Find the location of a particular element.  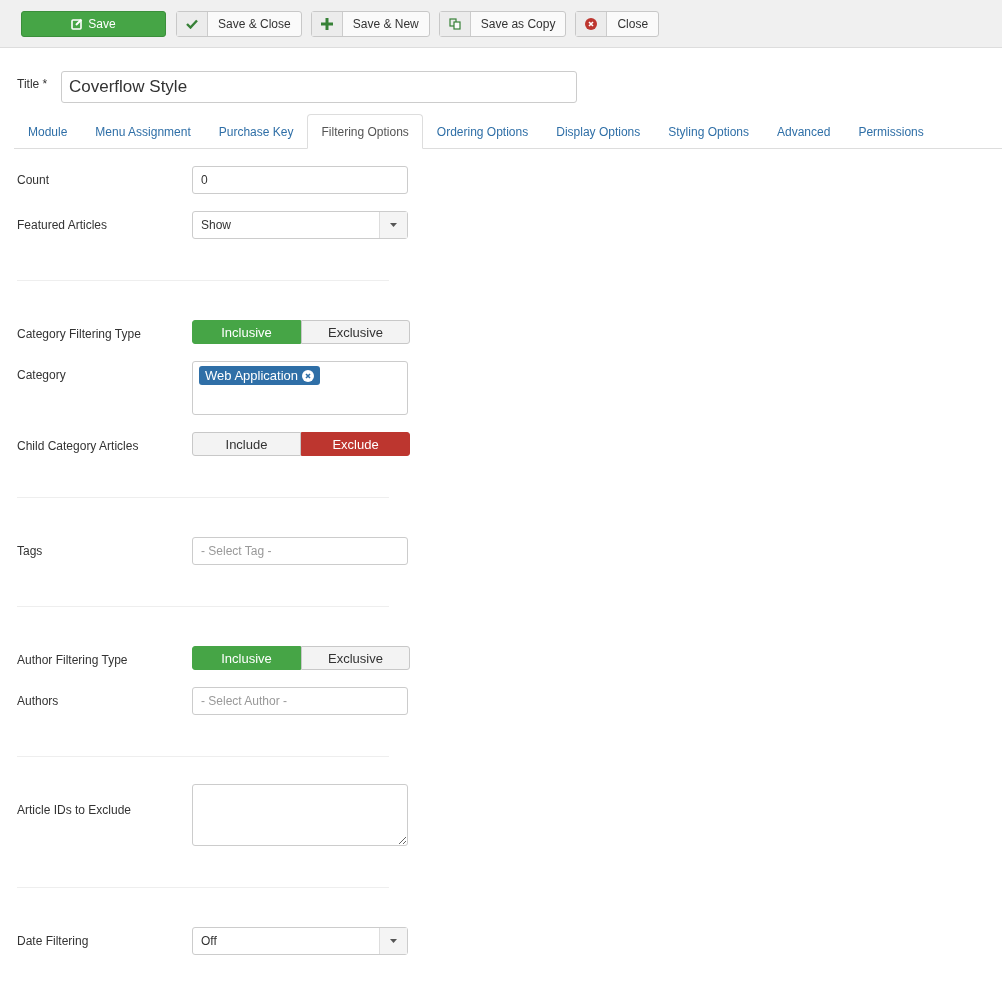

toolbar-button: Save & Close is located at coordinates (239, 23).